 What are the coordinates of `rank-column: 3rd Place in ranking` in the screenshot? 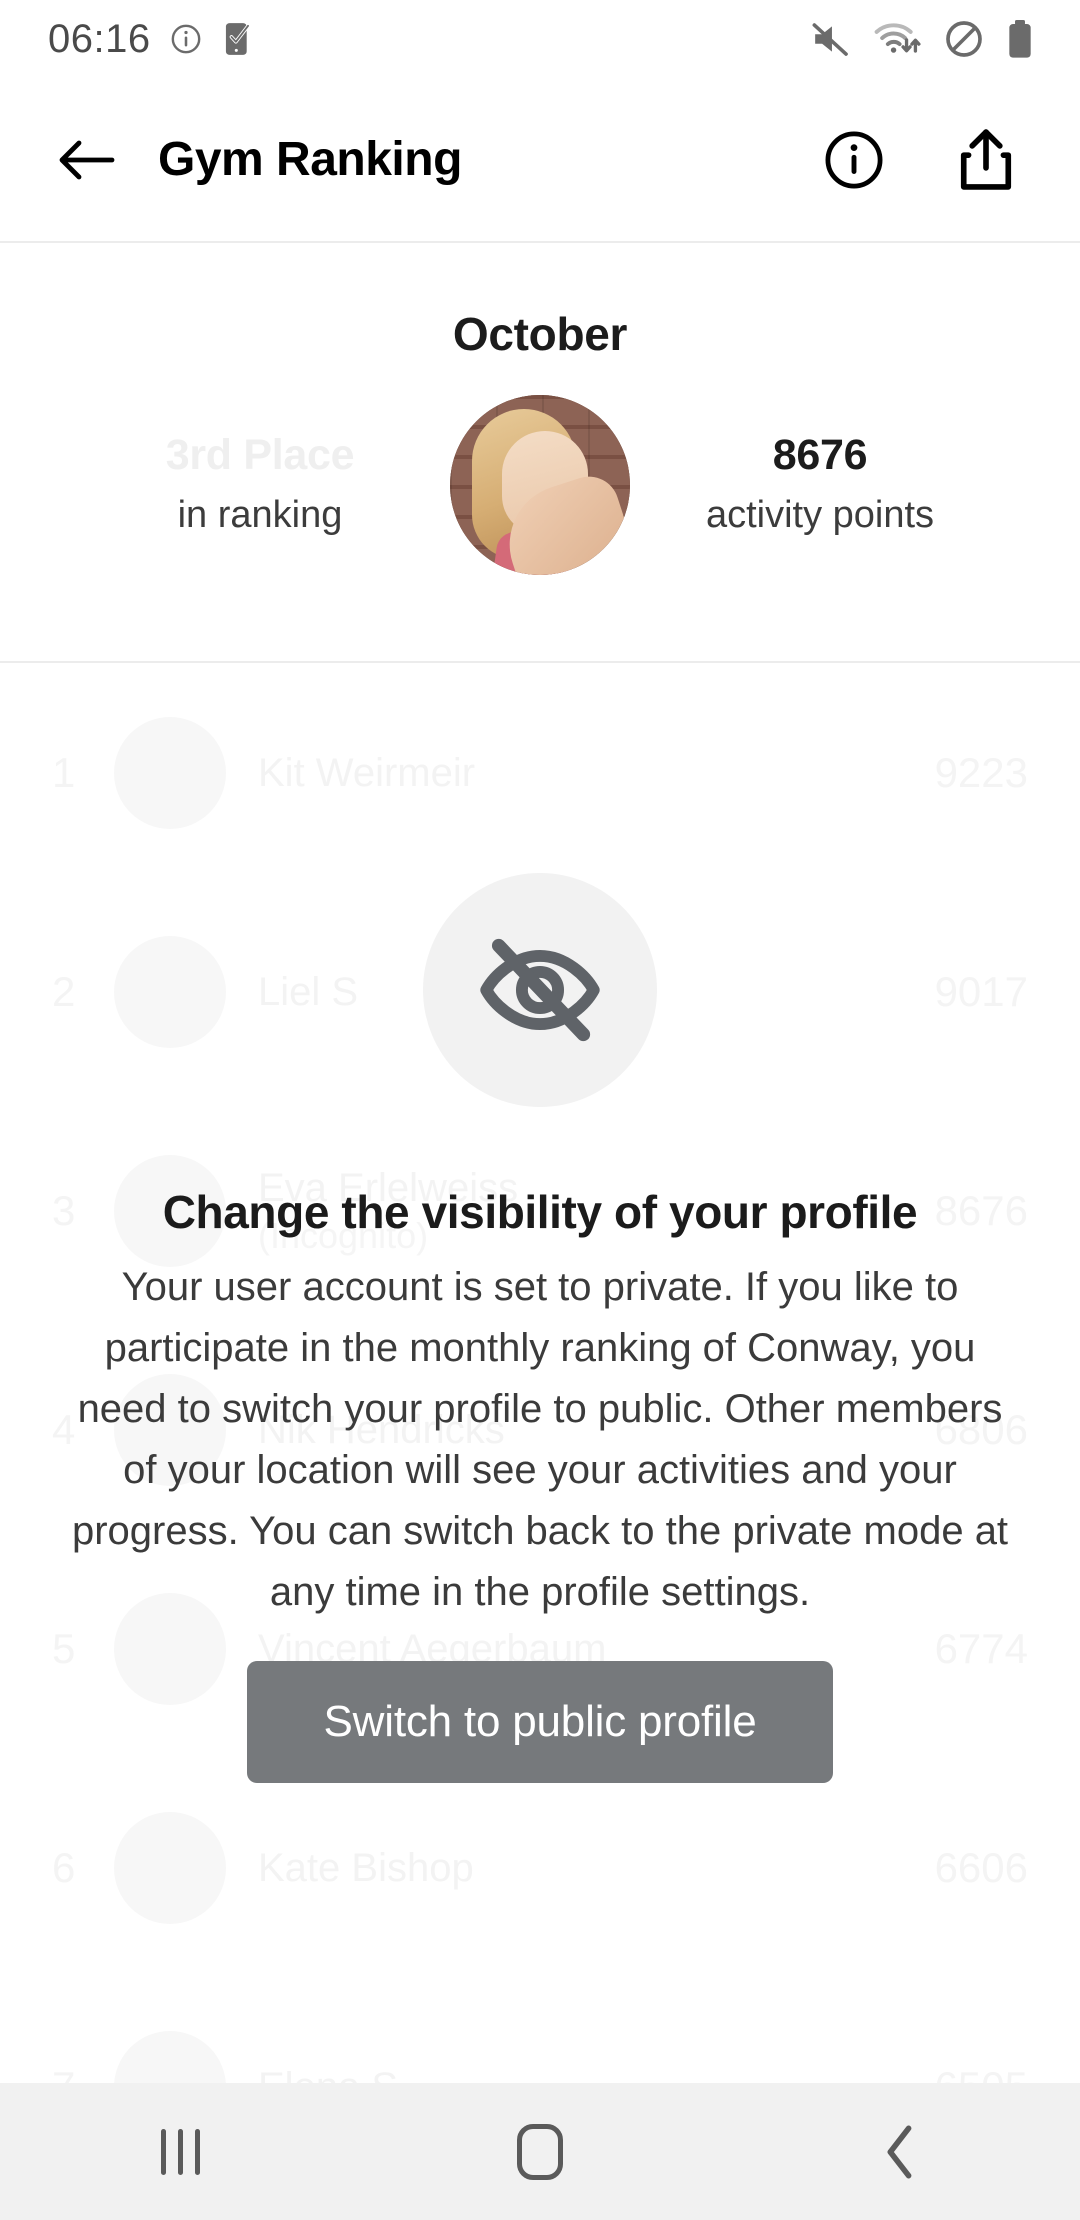 It's located at (260, 484).